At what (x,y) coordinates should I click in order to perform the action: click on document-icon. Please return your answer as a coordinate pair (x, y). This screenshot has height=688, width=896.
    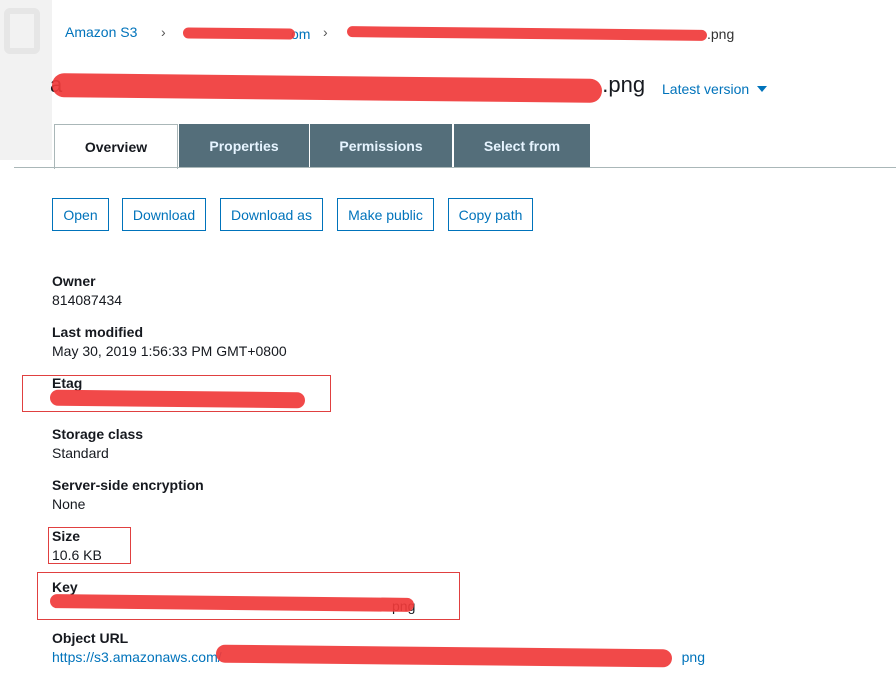
    Looking at the image, I should click on (22, 31).